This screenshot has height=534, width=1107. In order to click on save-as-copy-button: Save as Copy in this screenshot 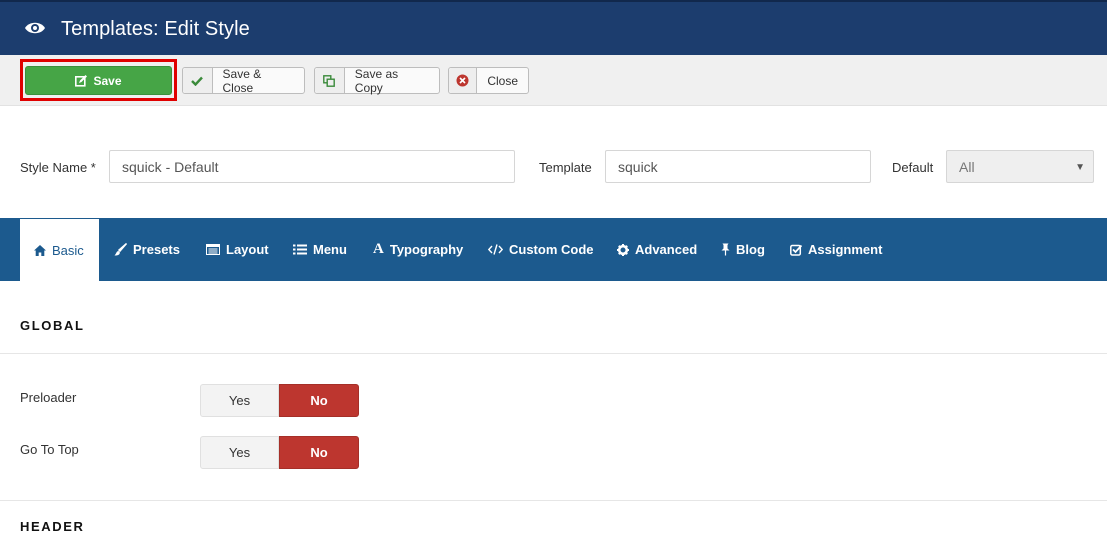, I will do `click(377, 80)`.